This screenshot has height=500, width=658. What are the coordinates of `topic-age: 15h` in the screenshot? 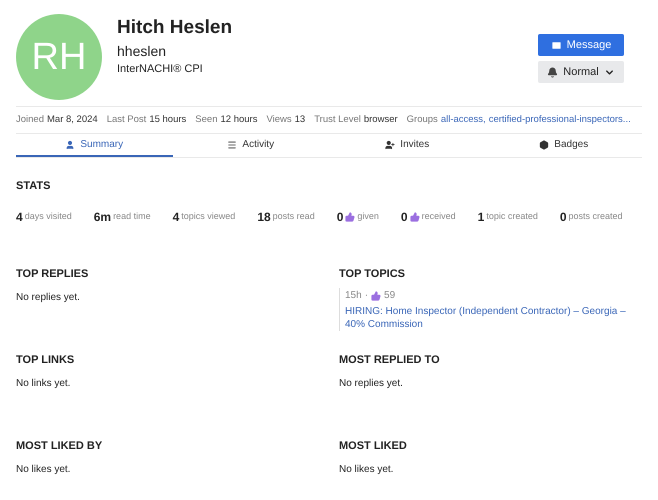 It's located at (353, 296).